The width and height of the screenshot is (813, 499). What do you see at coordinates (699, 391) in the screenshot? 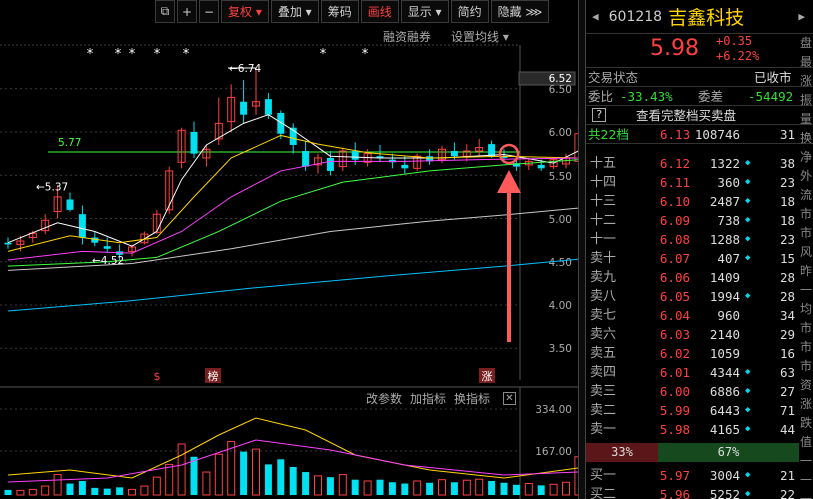
I see `sell-level-row: 卖三 6.00 6886 ◆ 27` at bounding box center [699, 391].